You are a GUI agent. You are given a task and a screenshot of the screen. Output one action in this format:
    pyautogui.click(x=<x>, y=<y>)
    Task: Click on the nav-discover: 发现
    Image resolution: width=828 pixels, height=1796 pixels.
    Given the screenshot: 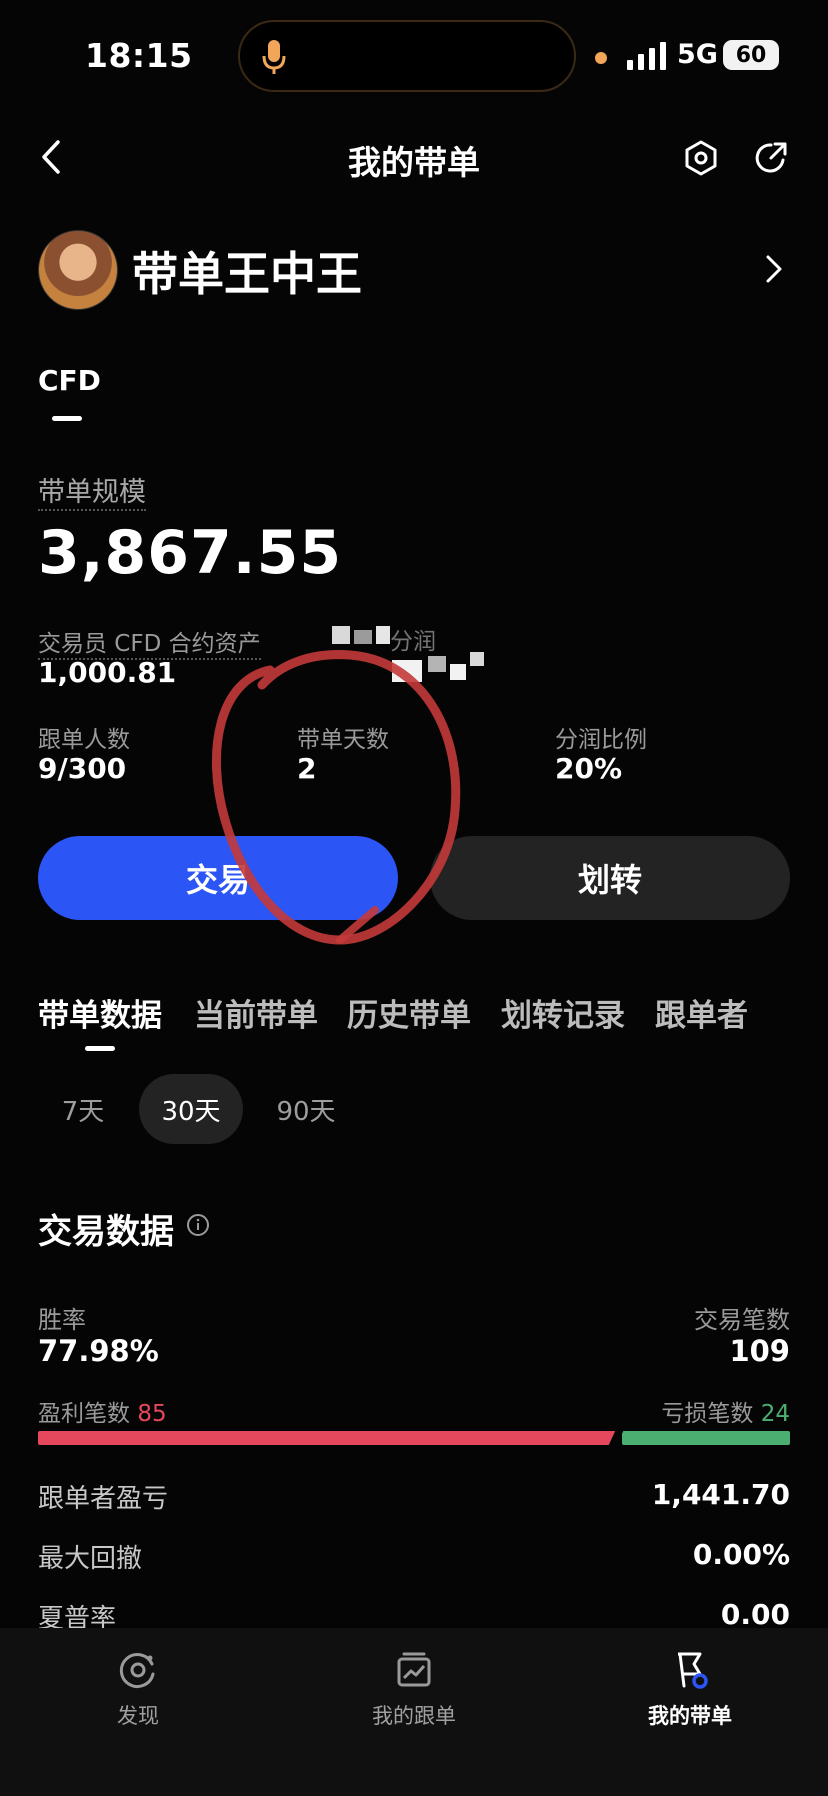 What is the action you would take?
    pyautogui.click(x=138, y=1690)
    